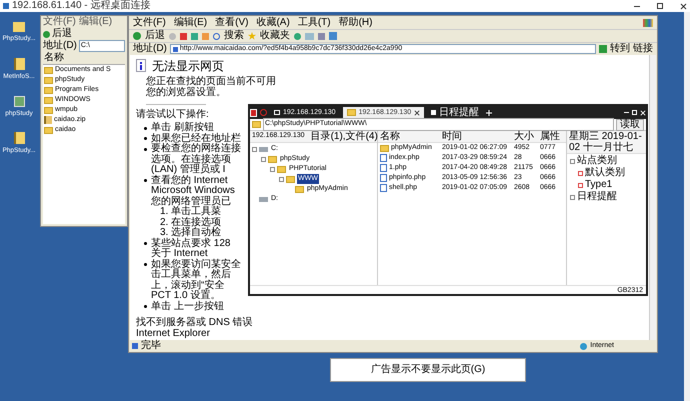 Image resolution: width=690 pixels, height=401 pixels. Describe the element at coordinates (344, 137) in the screenshot. I see `directory-count: 目录(1),文件(4)` at that location.